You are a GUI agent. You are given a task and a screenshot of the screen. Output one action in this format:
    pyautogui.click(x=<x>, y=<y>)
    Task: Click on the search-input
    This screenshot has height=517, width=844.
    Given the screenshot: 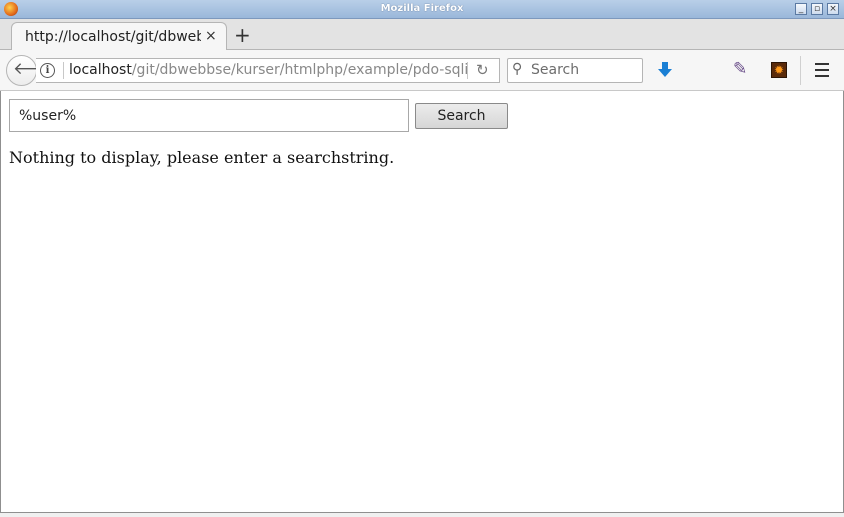 What is the action you would take?
    pyautogui.click(x=209, y=115)
    